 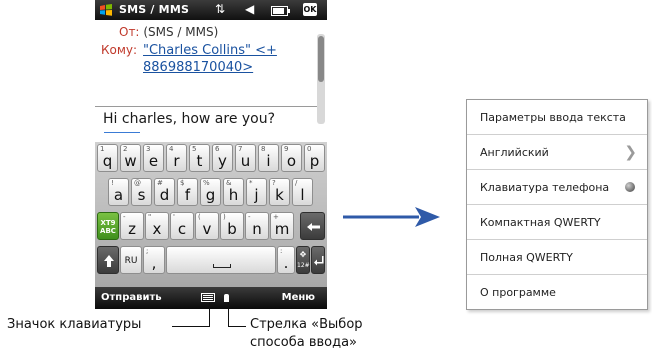 What do you see at coordinates (257, 226) in the screenshot?
I see `key-n: -n` at bounding box center [257, 226].